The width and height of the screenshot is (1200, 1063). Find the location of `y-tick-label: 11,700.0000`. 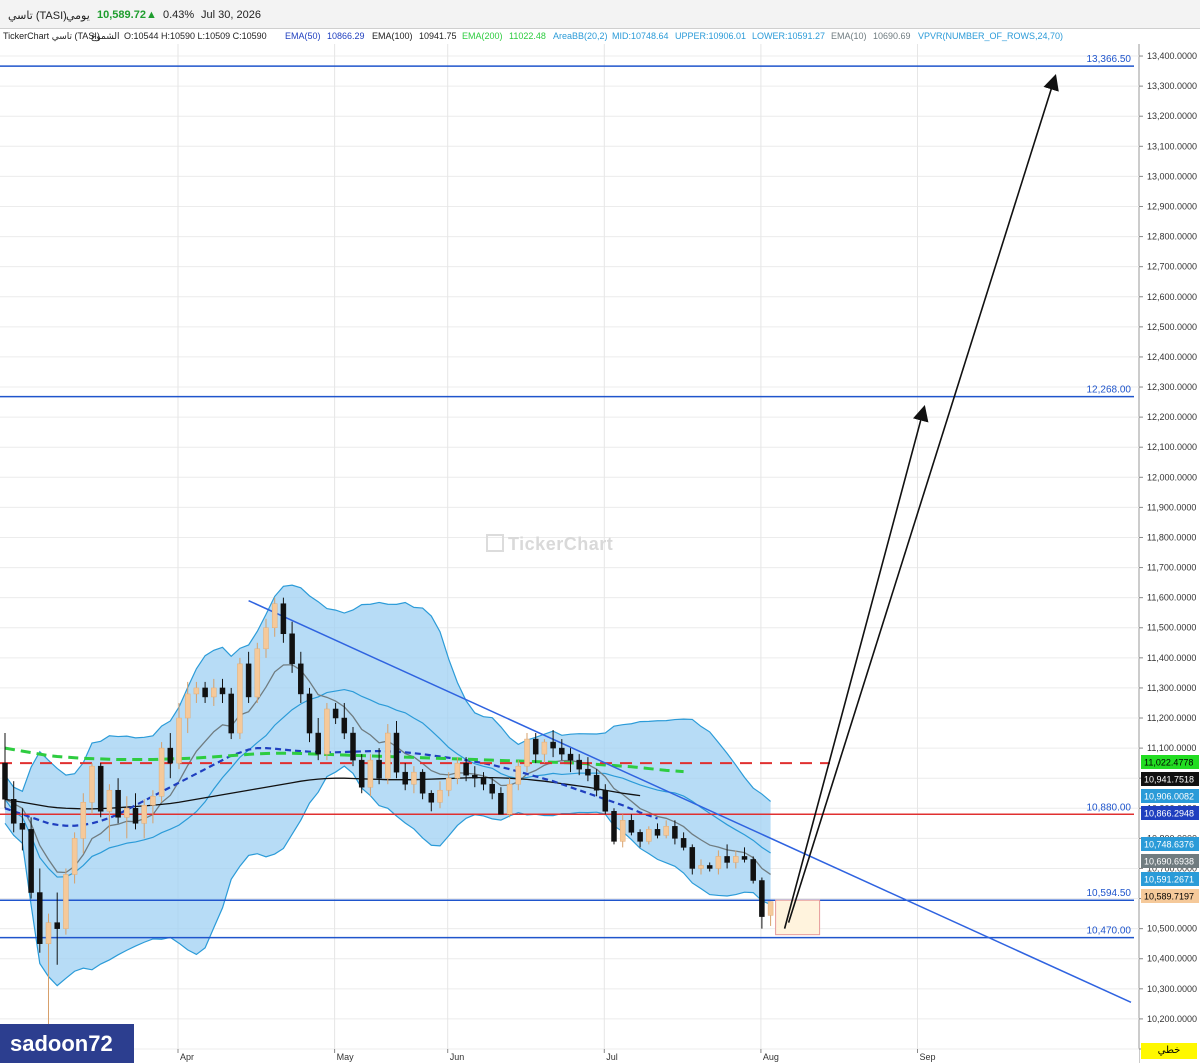

y-tick-label: 11,700.0000 is located at coordinates (1171, 568).